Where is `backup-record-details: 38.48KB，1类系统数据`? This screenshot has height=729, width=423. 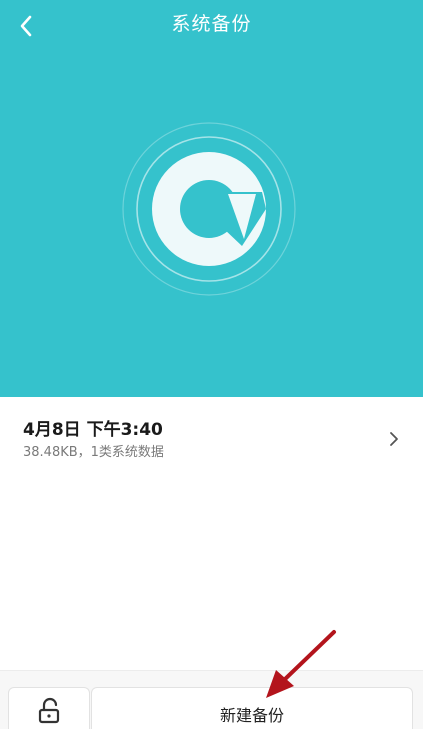 backup-record-details: 38.48KB，1类系统数据 is located at coordinates (93, 452).